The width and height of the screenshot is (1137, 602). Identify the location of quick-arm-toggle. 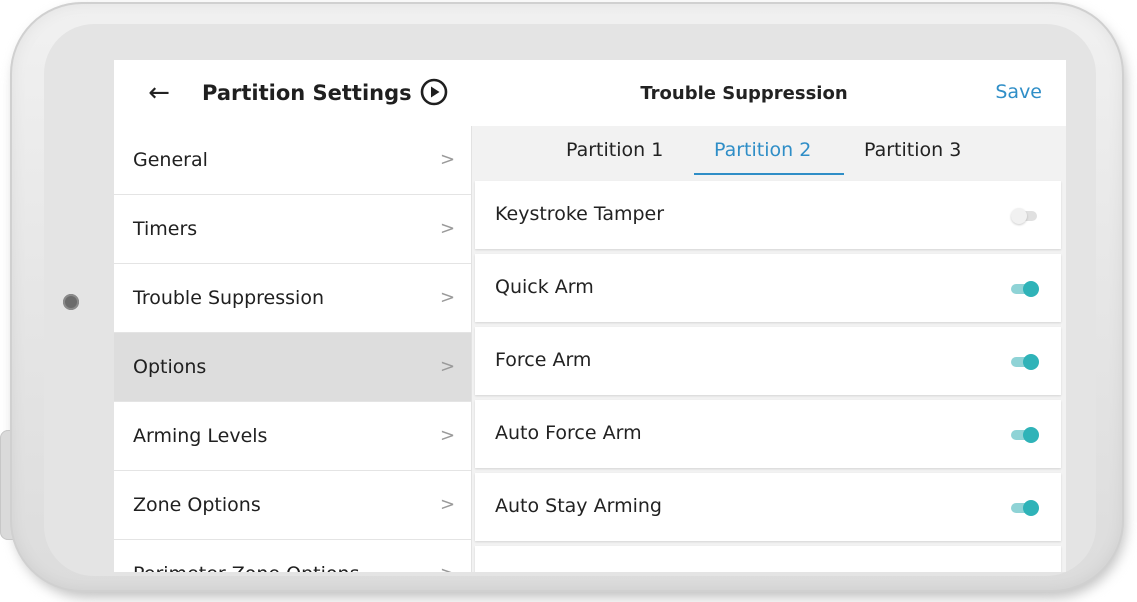
(1025, 289).